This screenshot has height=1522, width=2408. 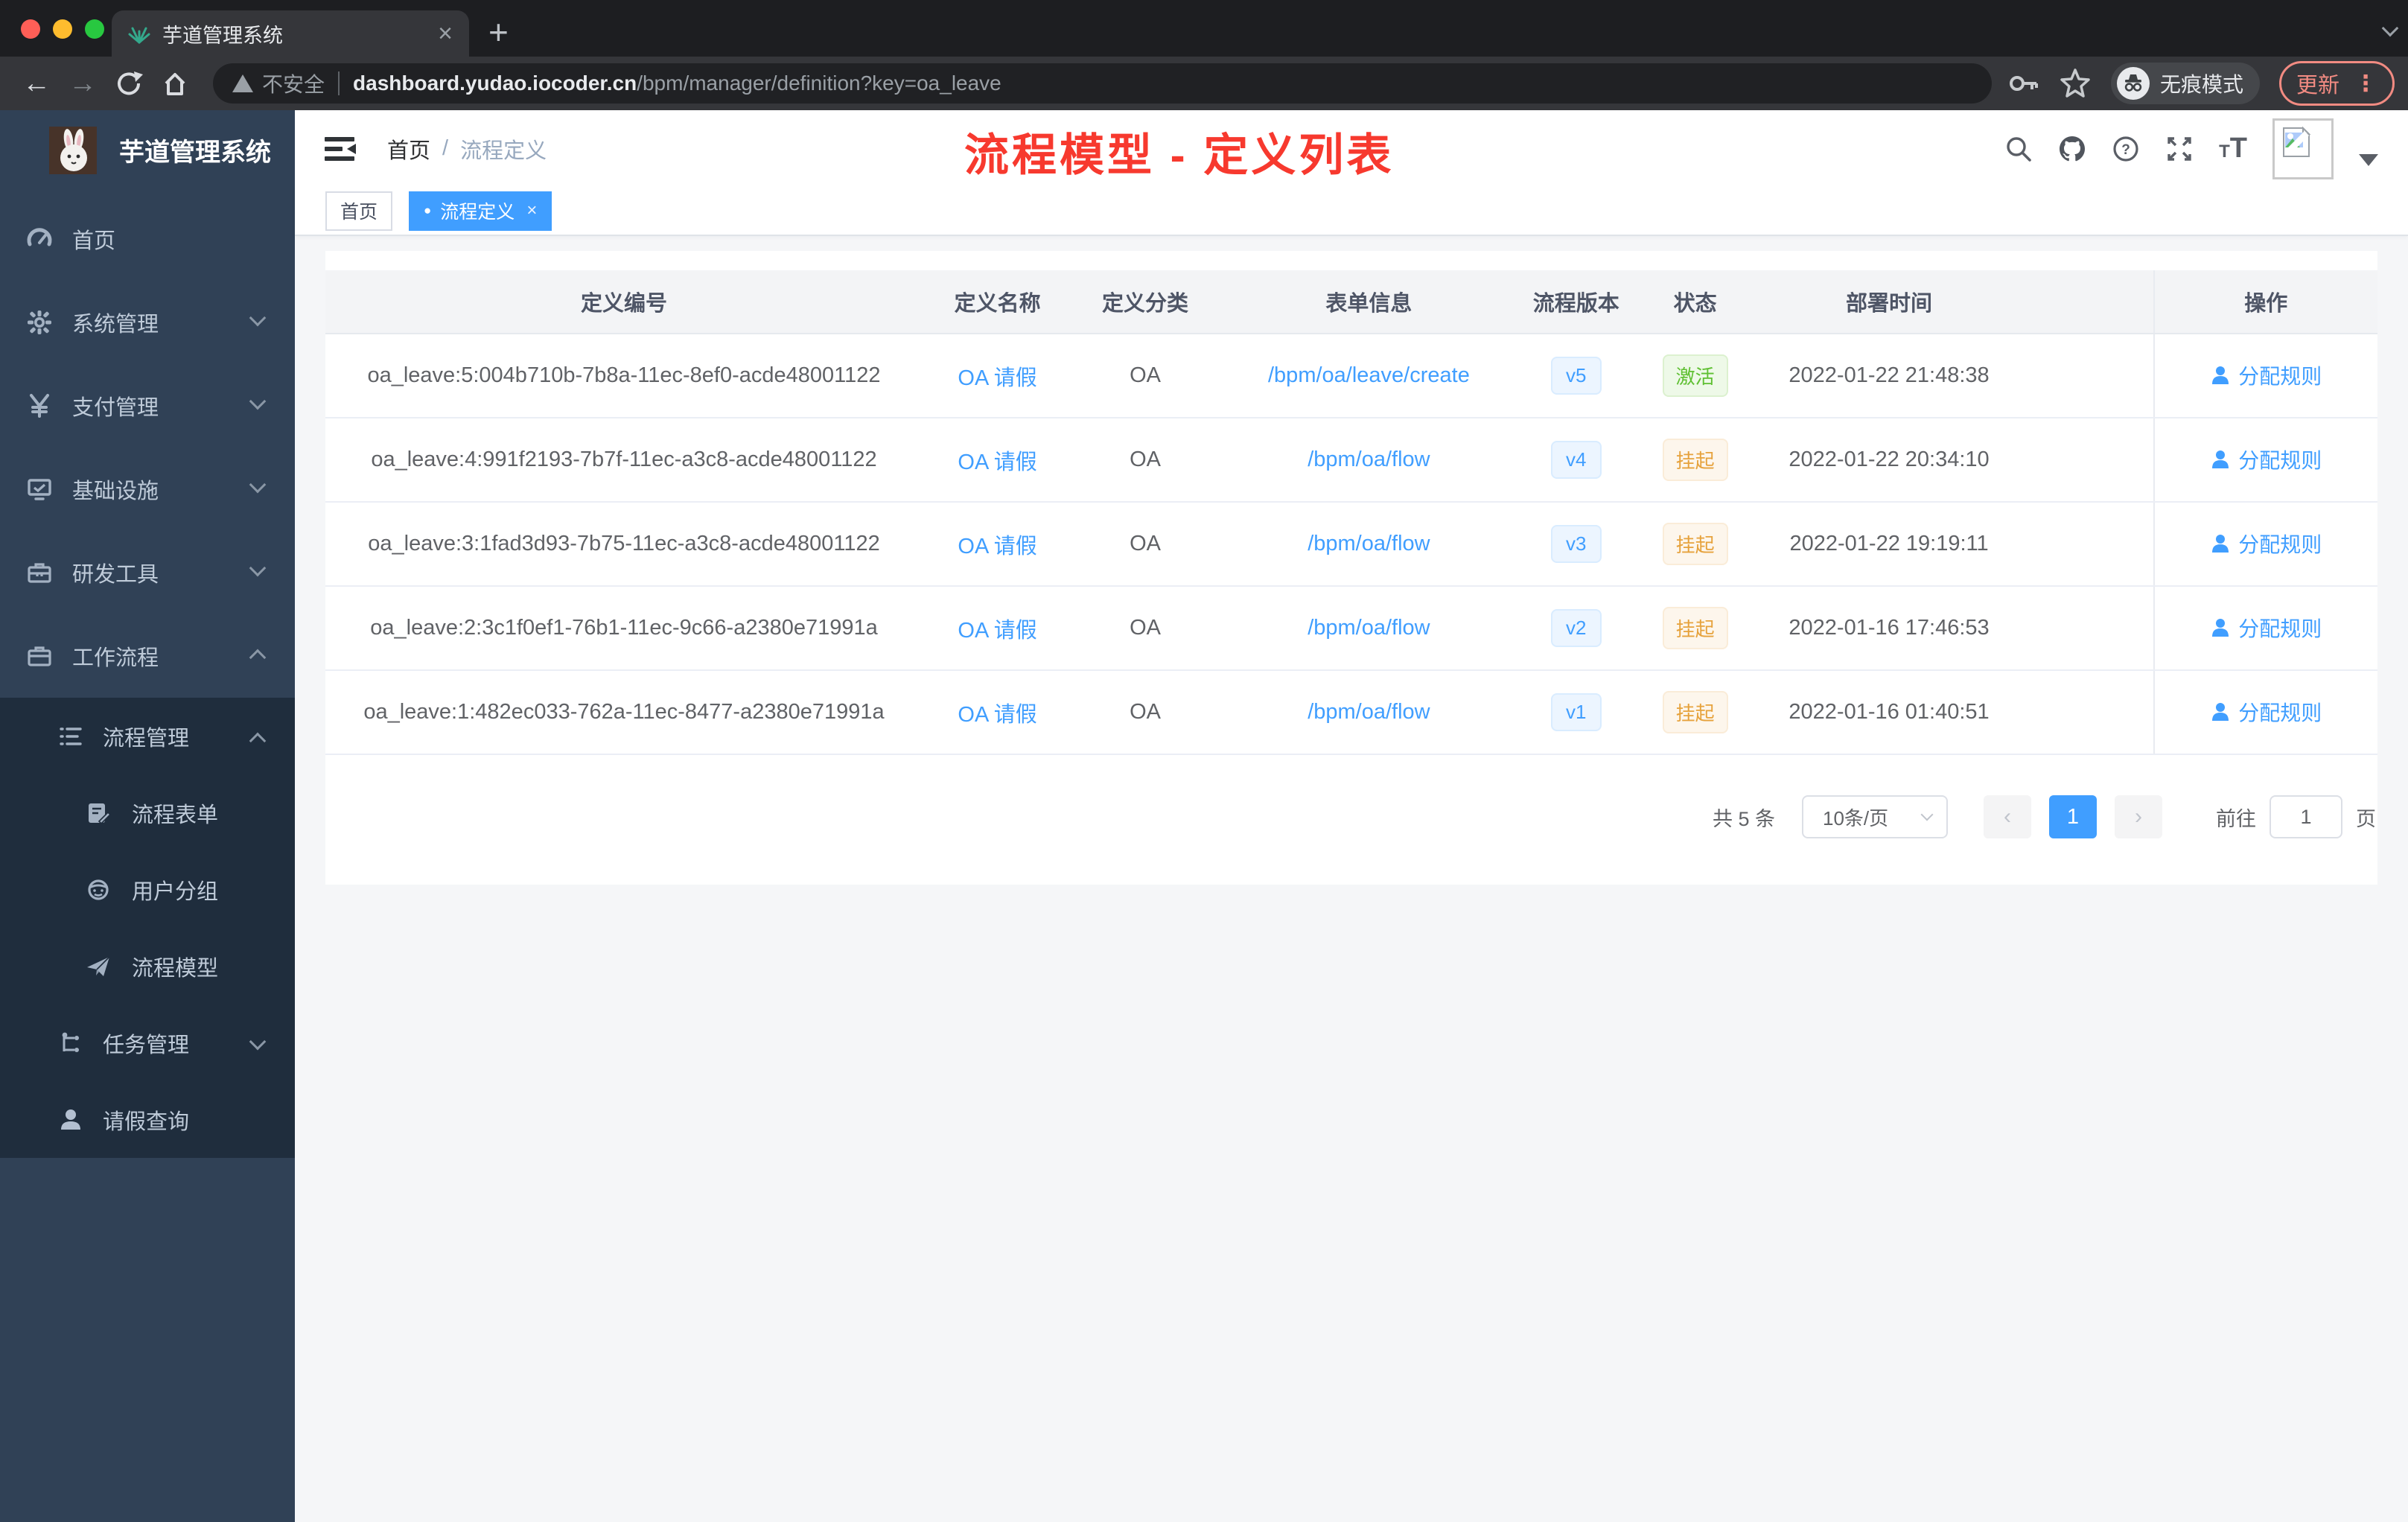 I want to click on back-icon: ←, so click(x=36, y=84).